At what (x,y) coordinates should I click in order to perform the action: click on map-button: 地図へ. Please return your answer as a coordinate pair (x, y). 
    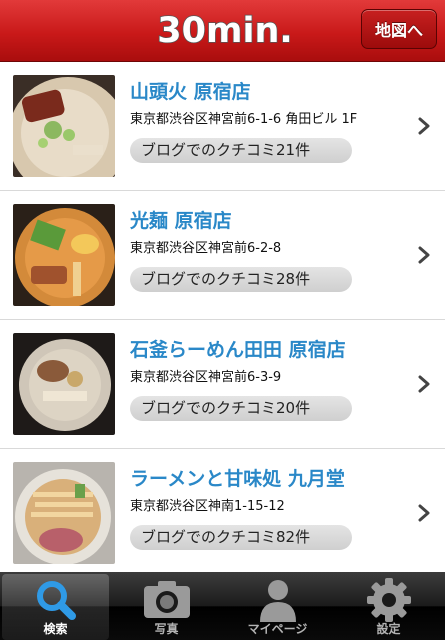
    Looking at the image, I should click on (399, 29).